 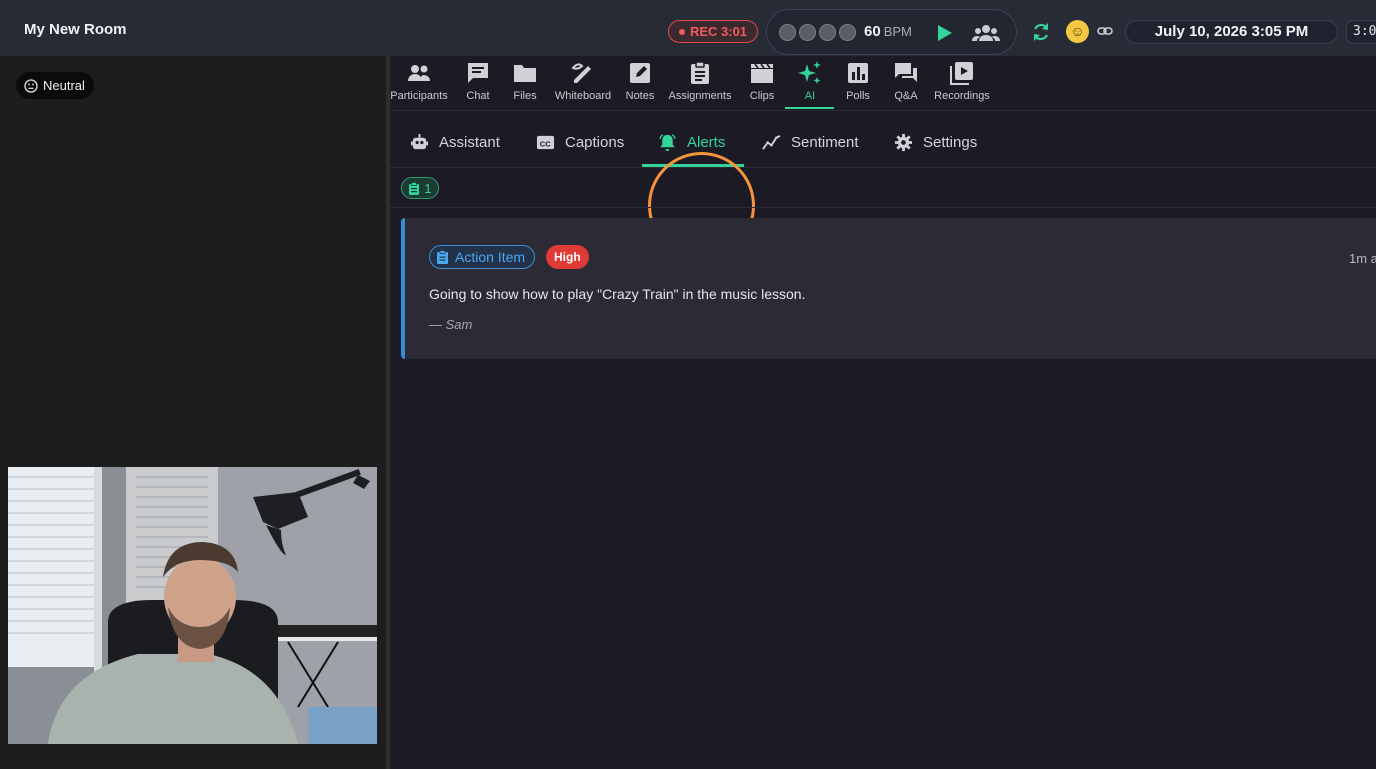 I want to click on tool-whiteboard: Whiteboard, so click(x=583, y=85).